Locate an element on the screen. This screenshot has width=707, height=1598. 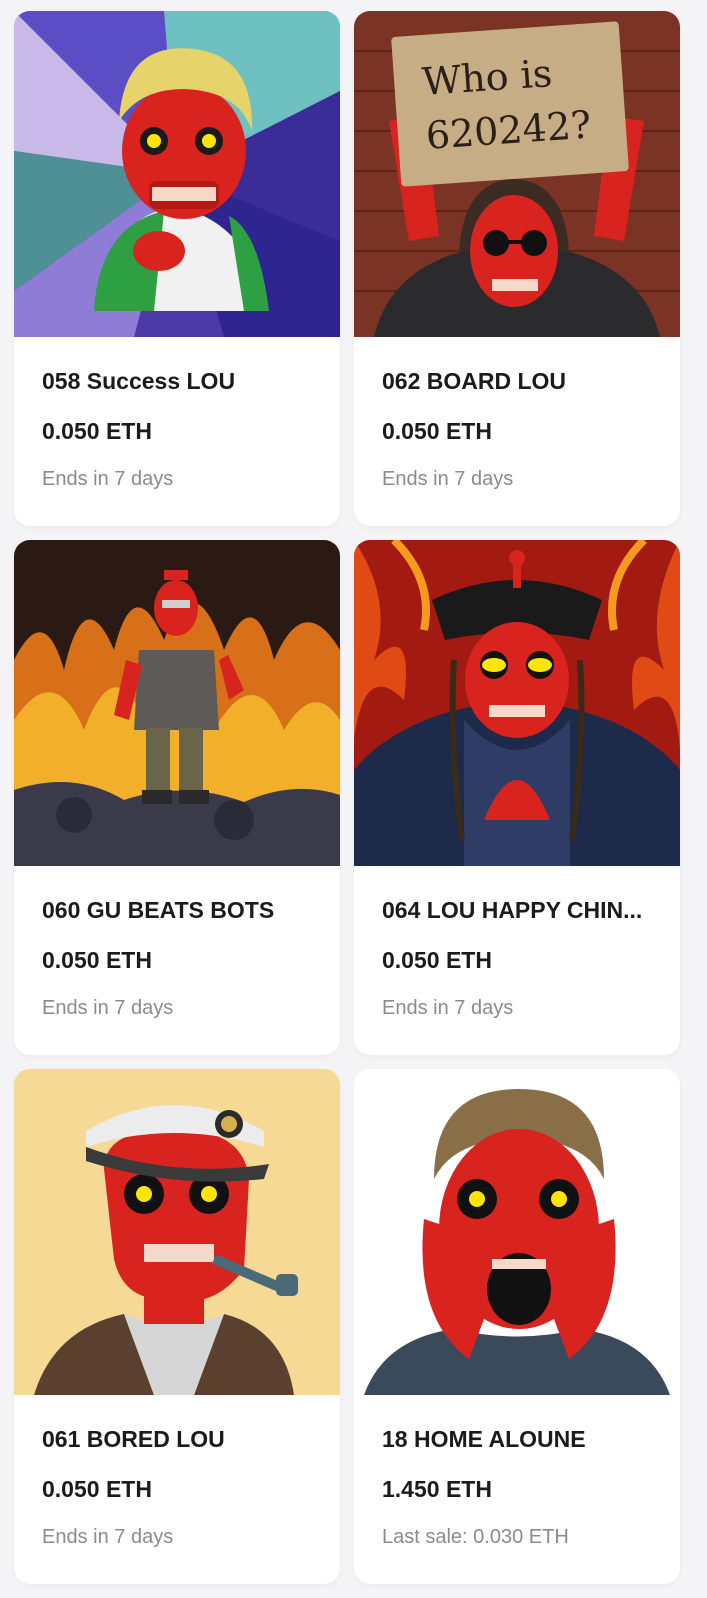
nft-image-lou-happy-chin is located at coordinates (517, 703).